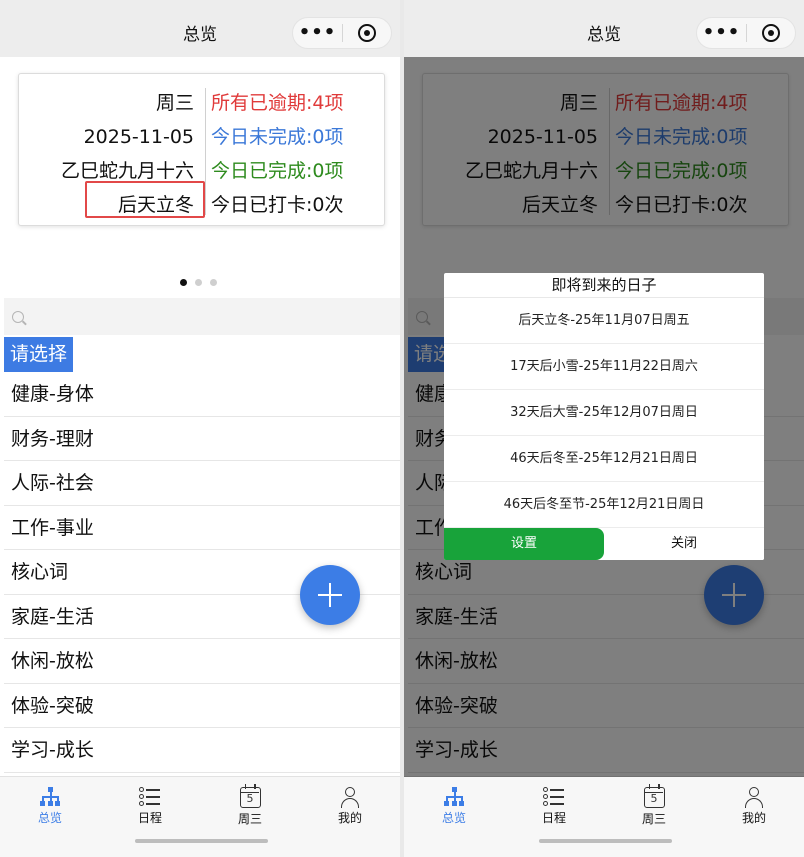 The width and height of the screenshot is (804, 857). I want to click on search-icon, so click(18, 316).